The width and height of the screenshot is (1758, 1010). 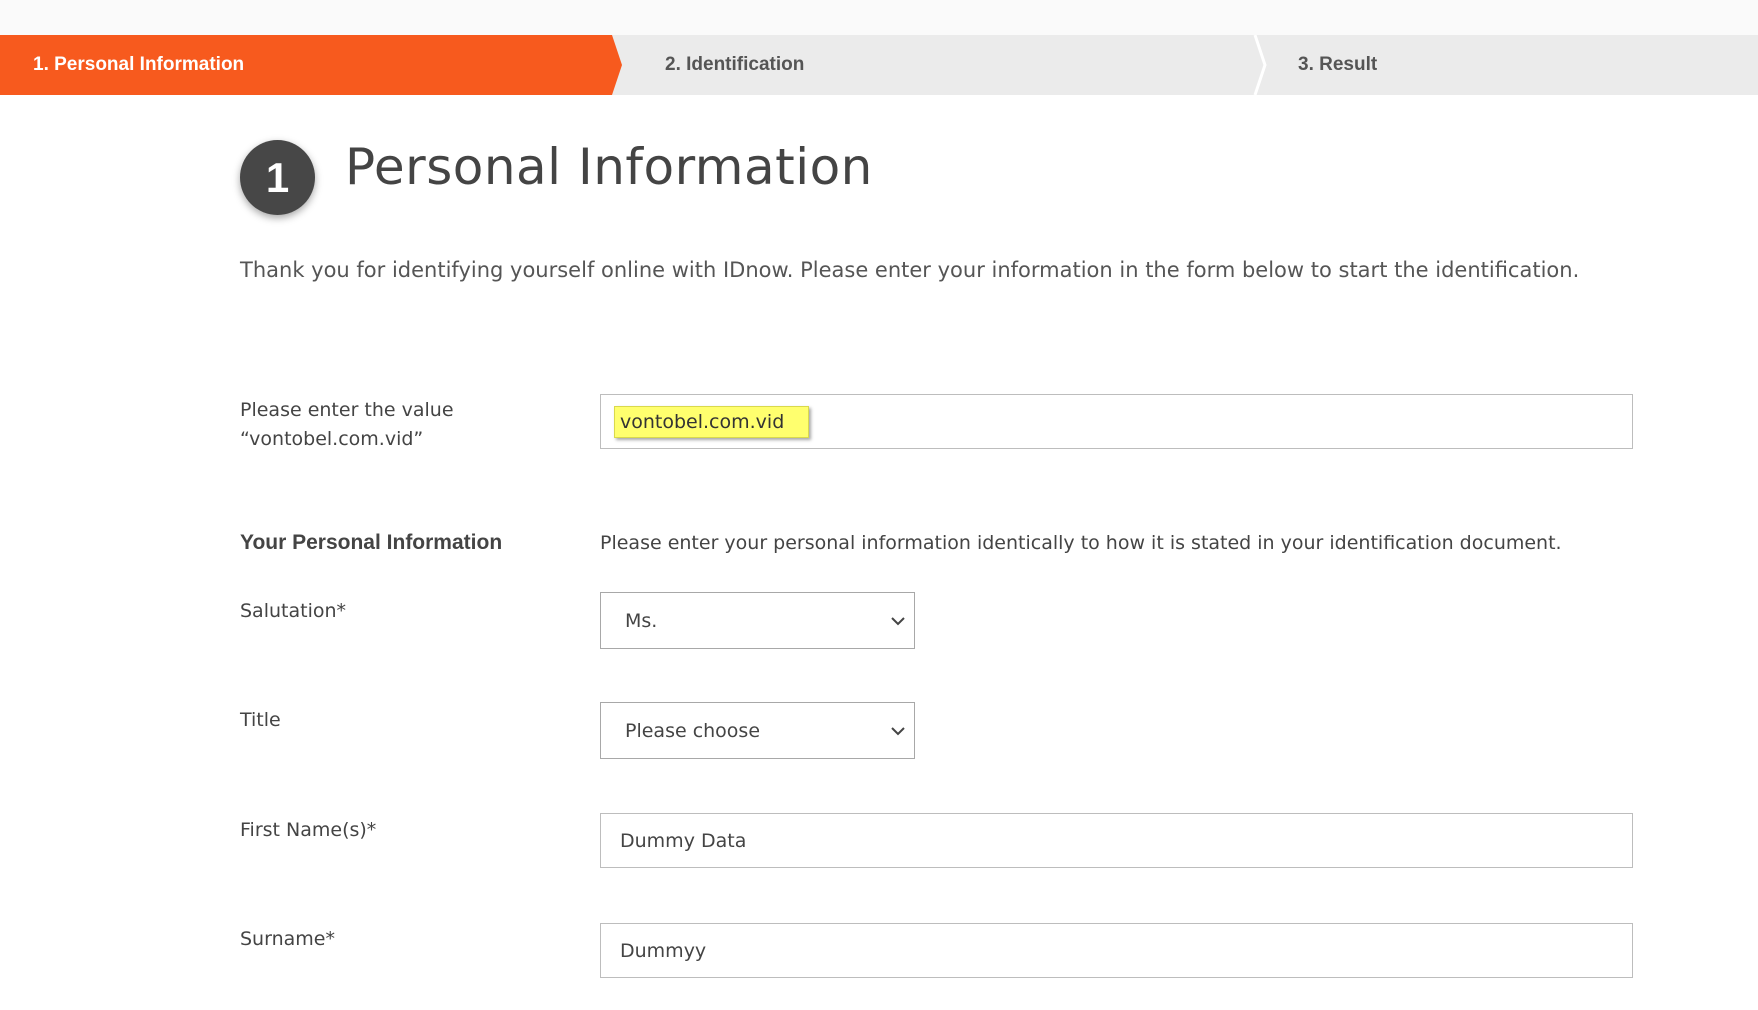 What do you see at coordinates (1260, 65) in the screenshot?
I see `step-separator` at bounding box center [1260, 65].